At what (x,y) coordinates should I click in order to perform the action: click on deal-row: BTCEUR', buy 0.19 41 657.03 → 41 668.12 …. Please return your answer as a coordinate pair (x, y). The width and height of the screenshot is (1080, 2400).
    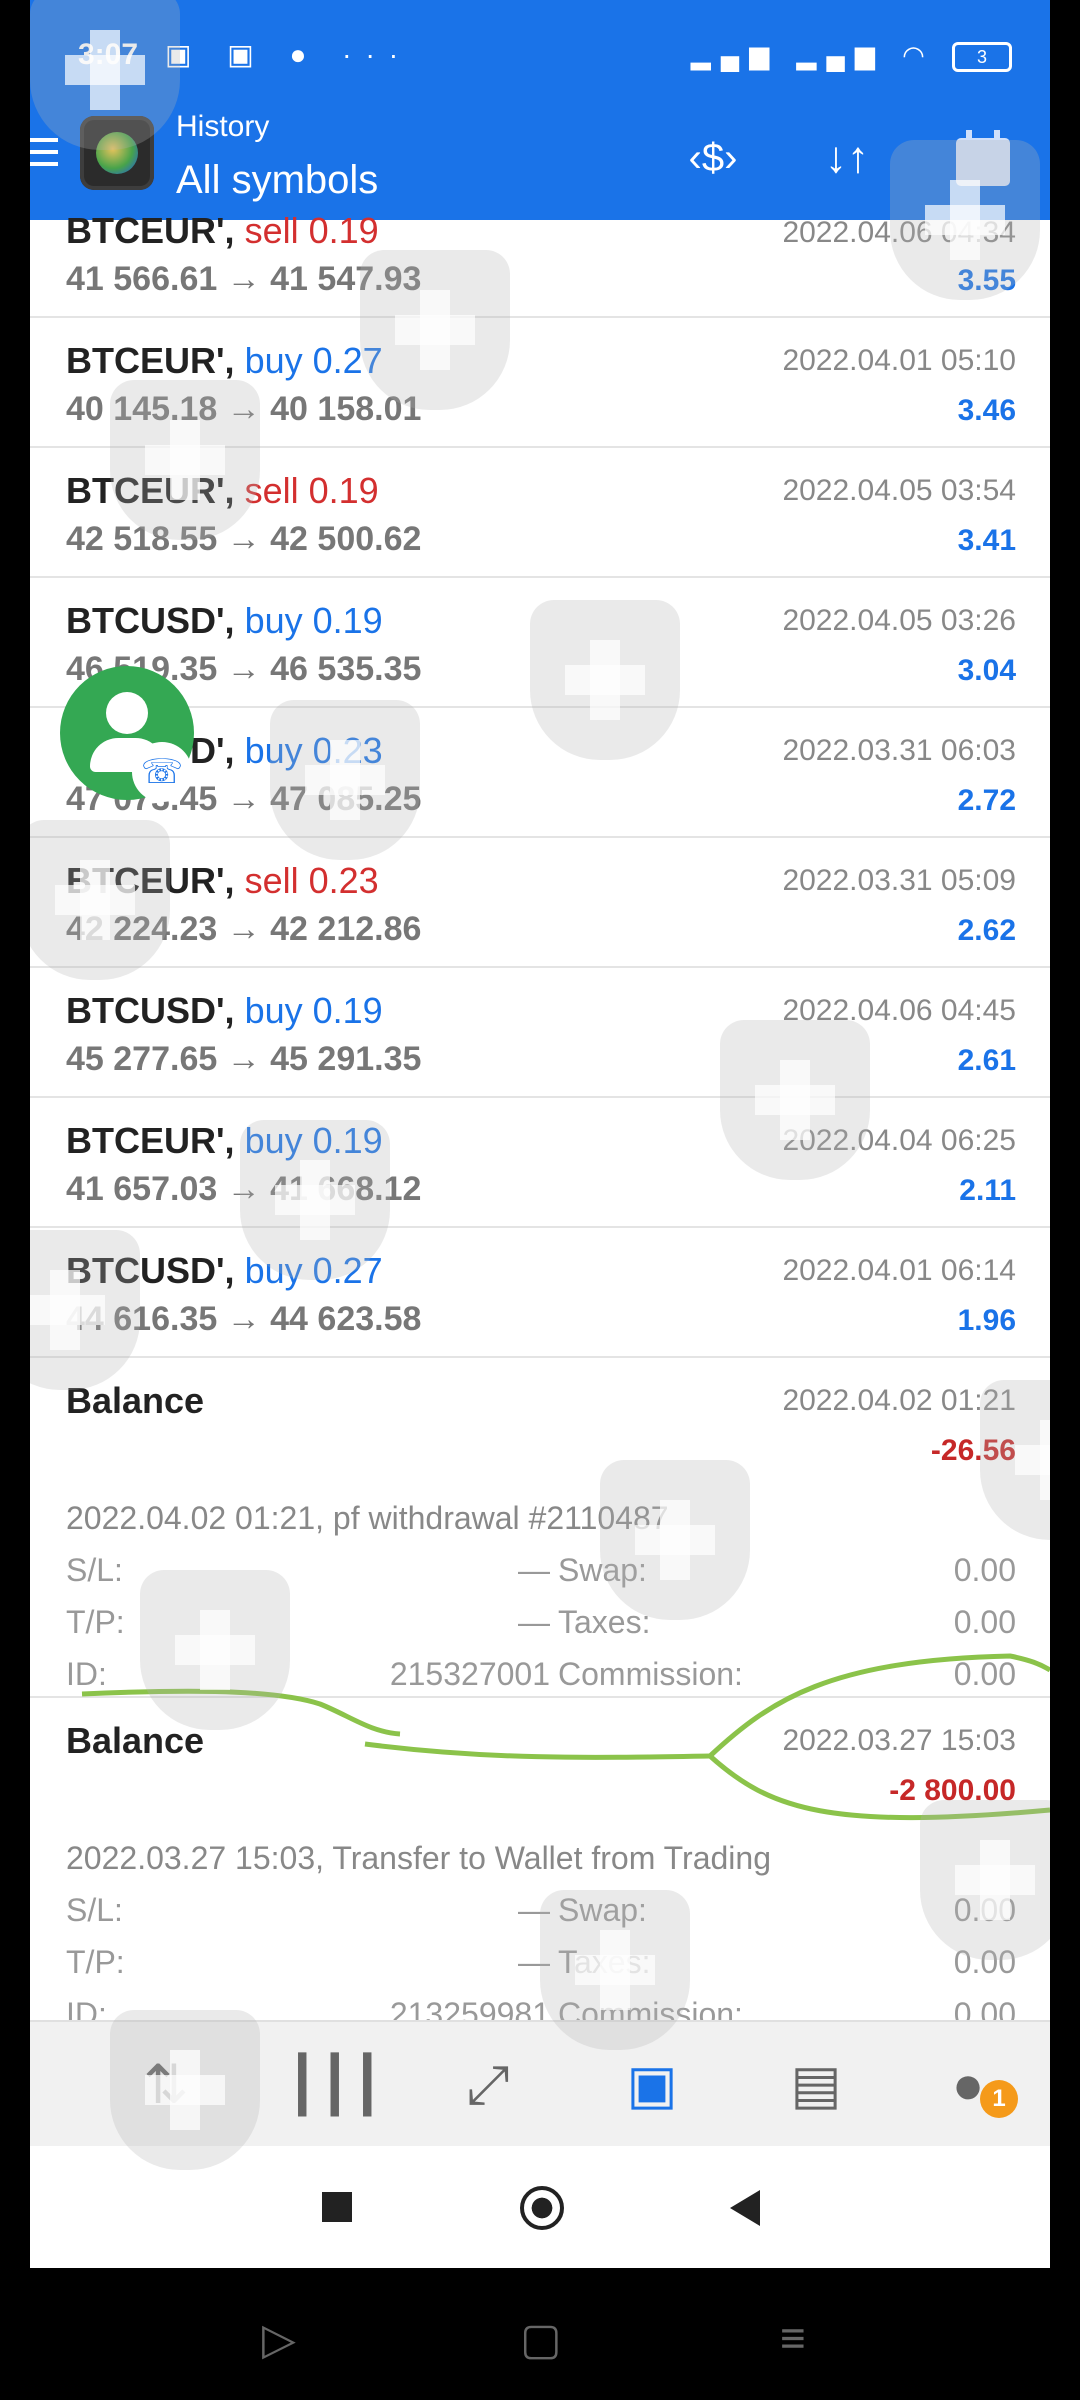
    Looking at the image, I should click on (540, 1163).